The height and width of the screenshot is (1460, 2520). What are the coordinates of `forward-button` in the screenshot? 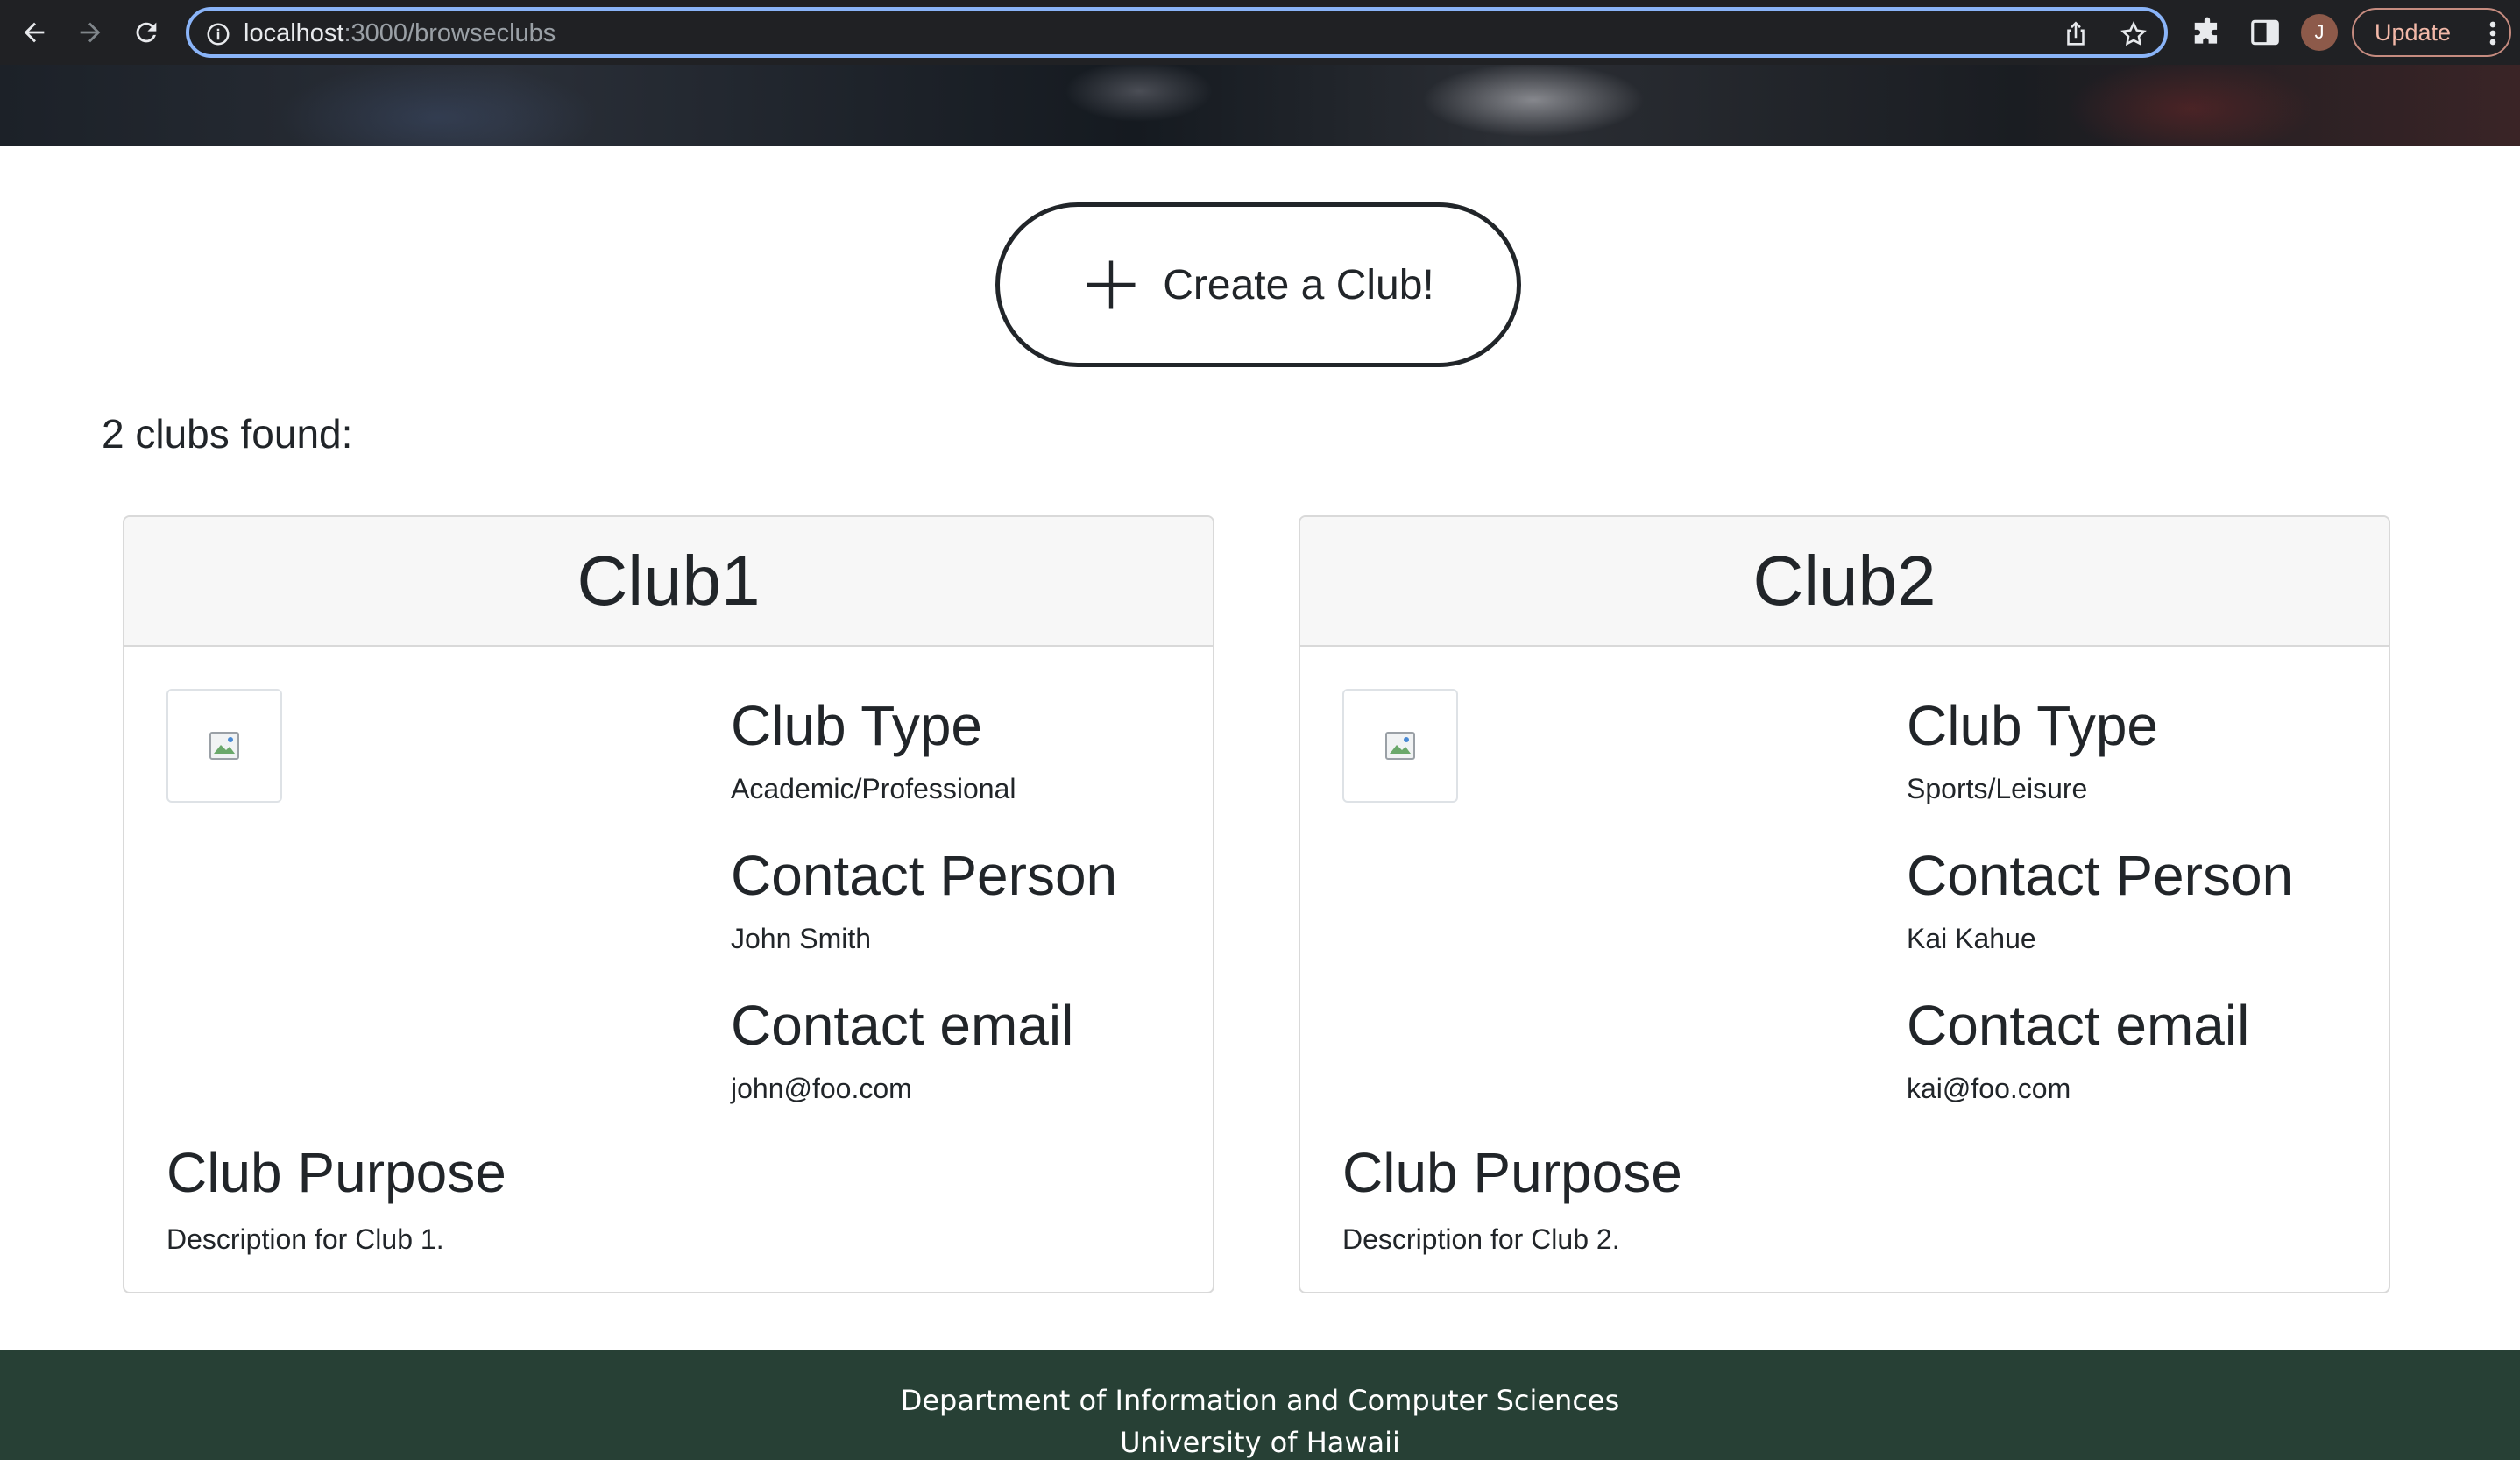 It's located at (90, 32).